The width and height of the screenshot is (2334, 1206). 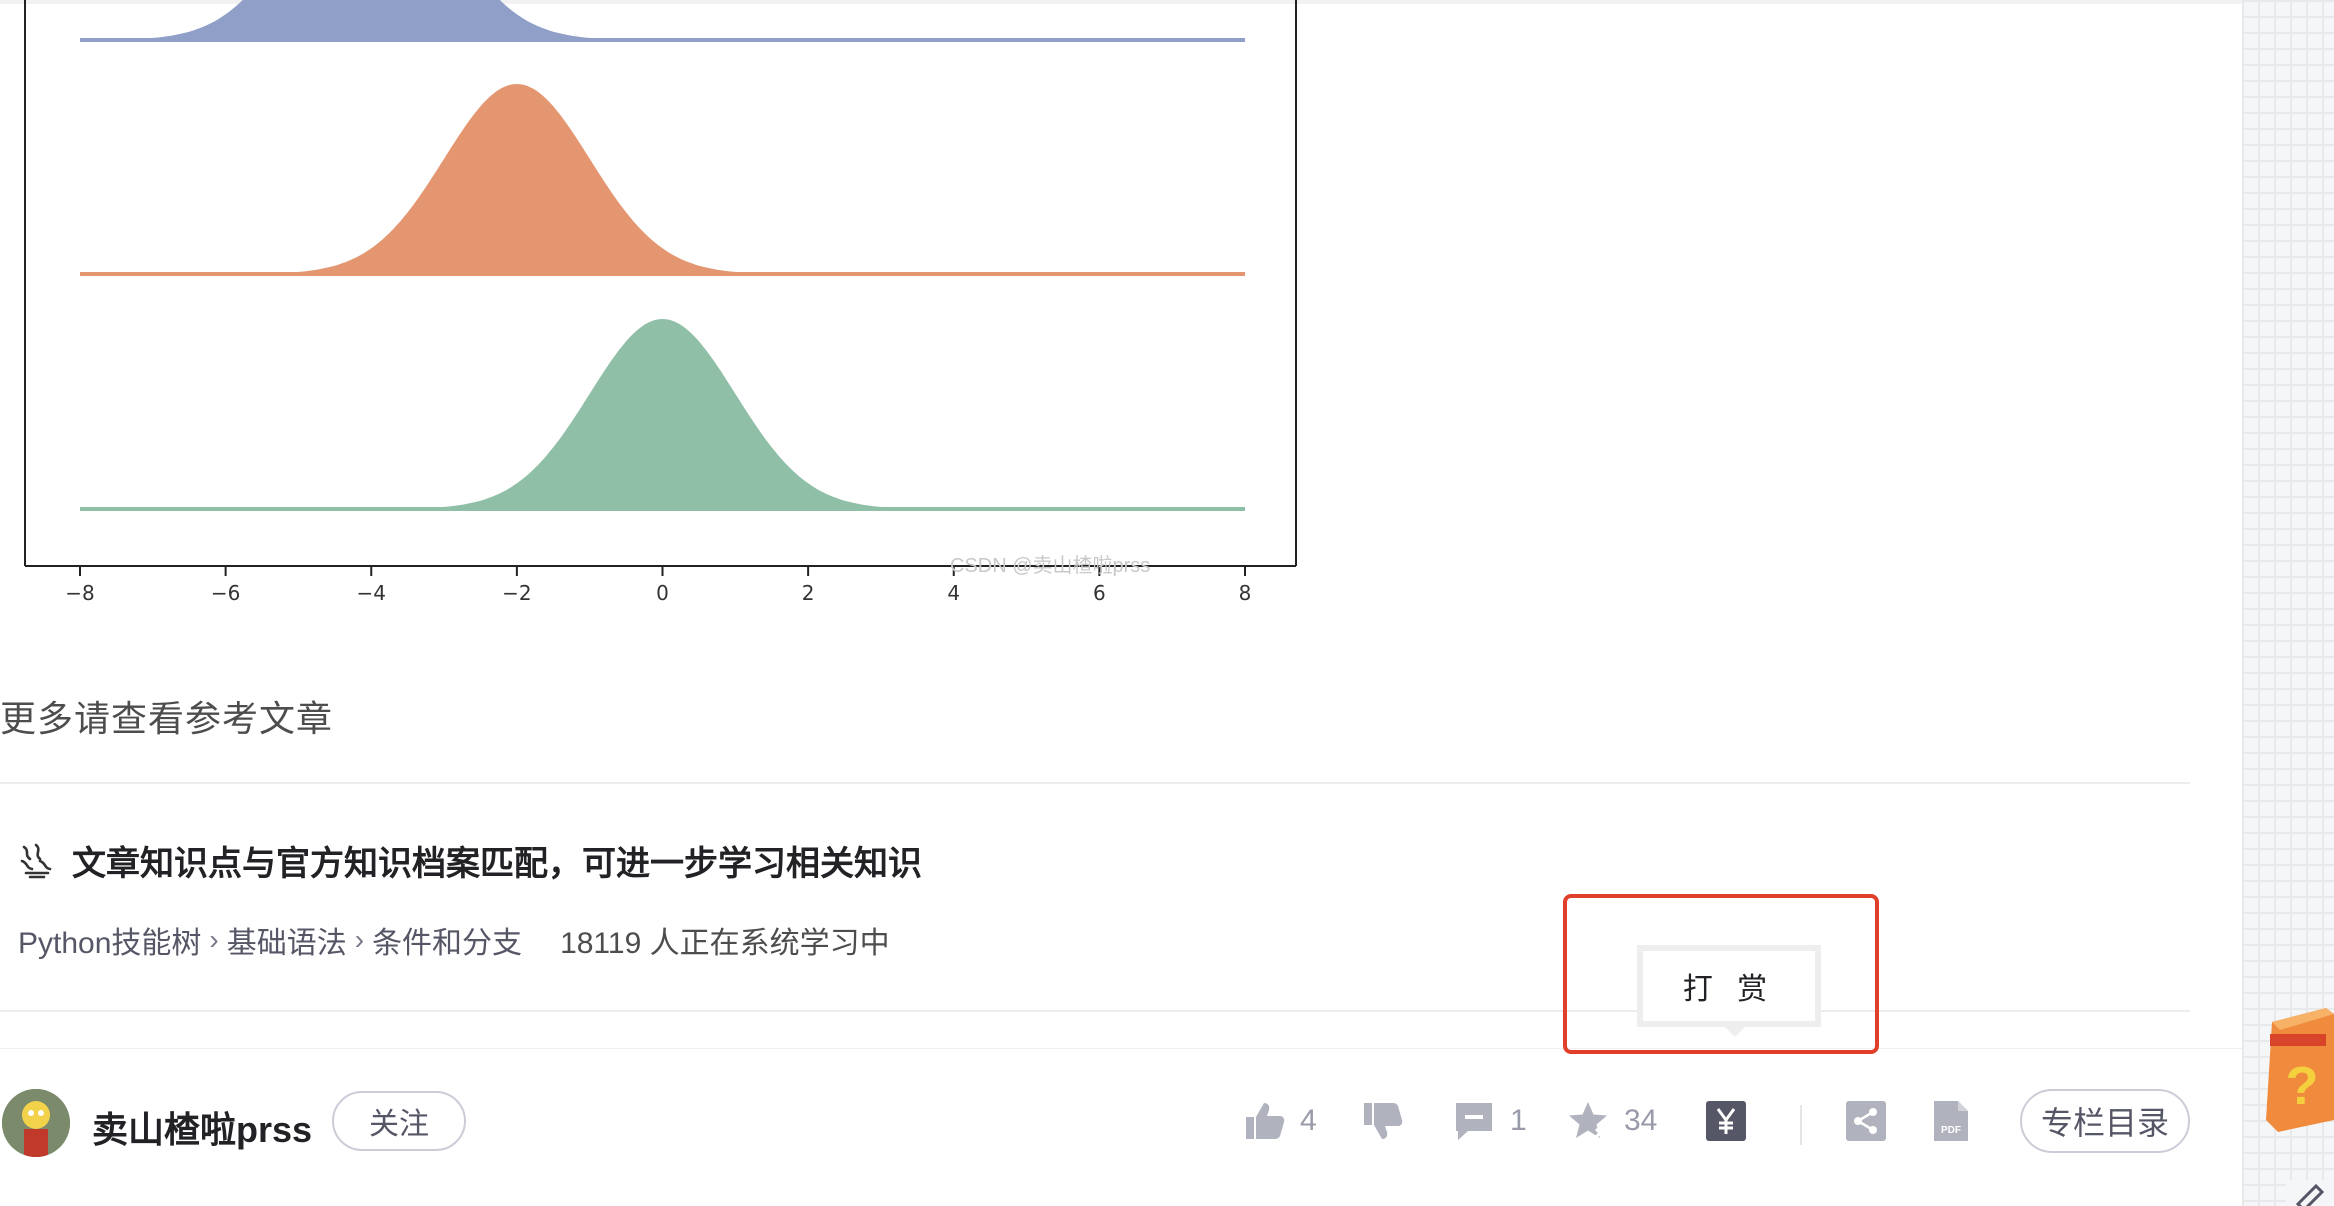 I want to click on x-tick-label: 6, so click(x=1099, y=593).